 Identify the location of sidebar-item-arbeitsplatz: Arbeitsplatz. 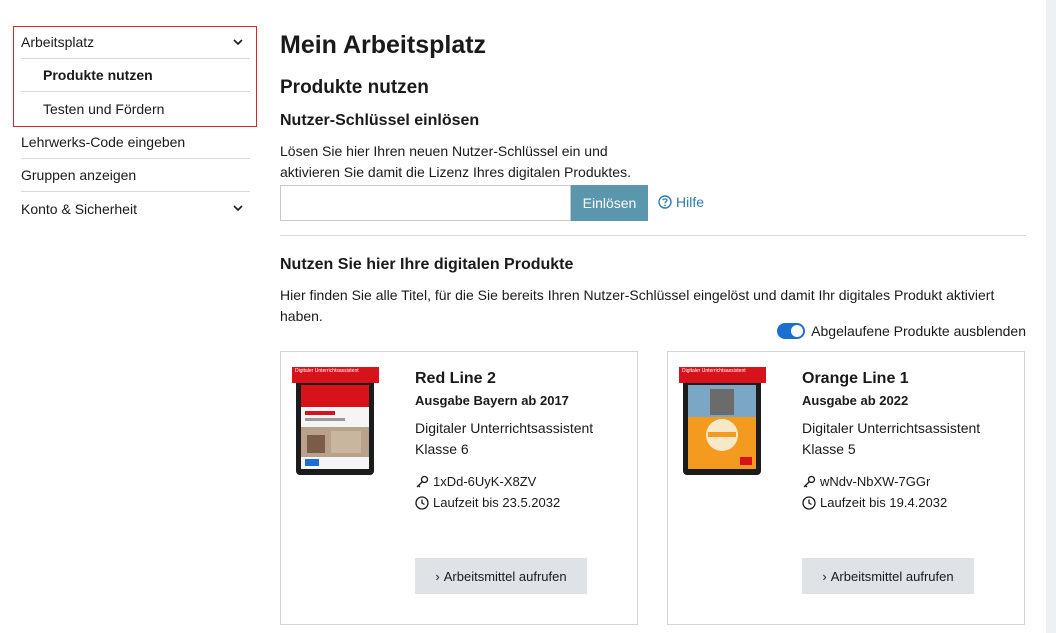
(135, 42).